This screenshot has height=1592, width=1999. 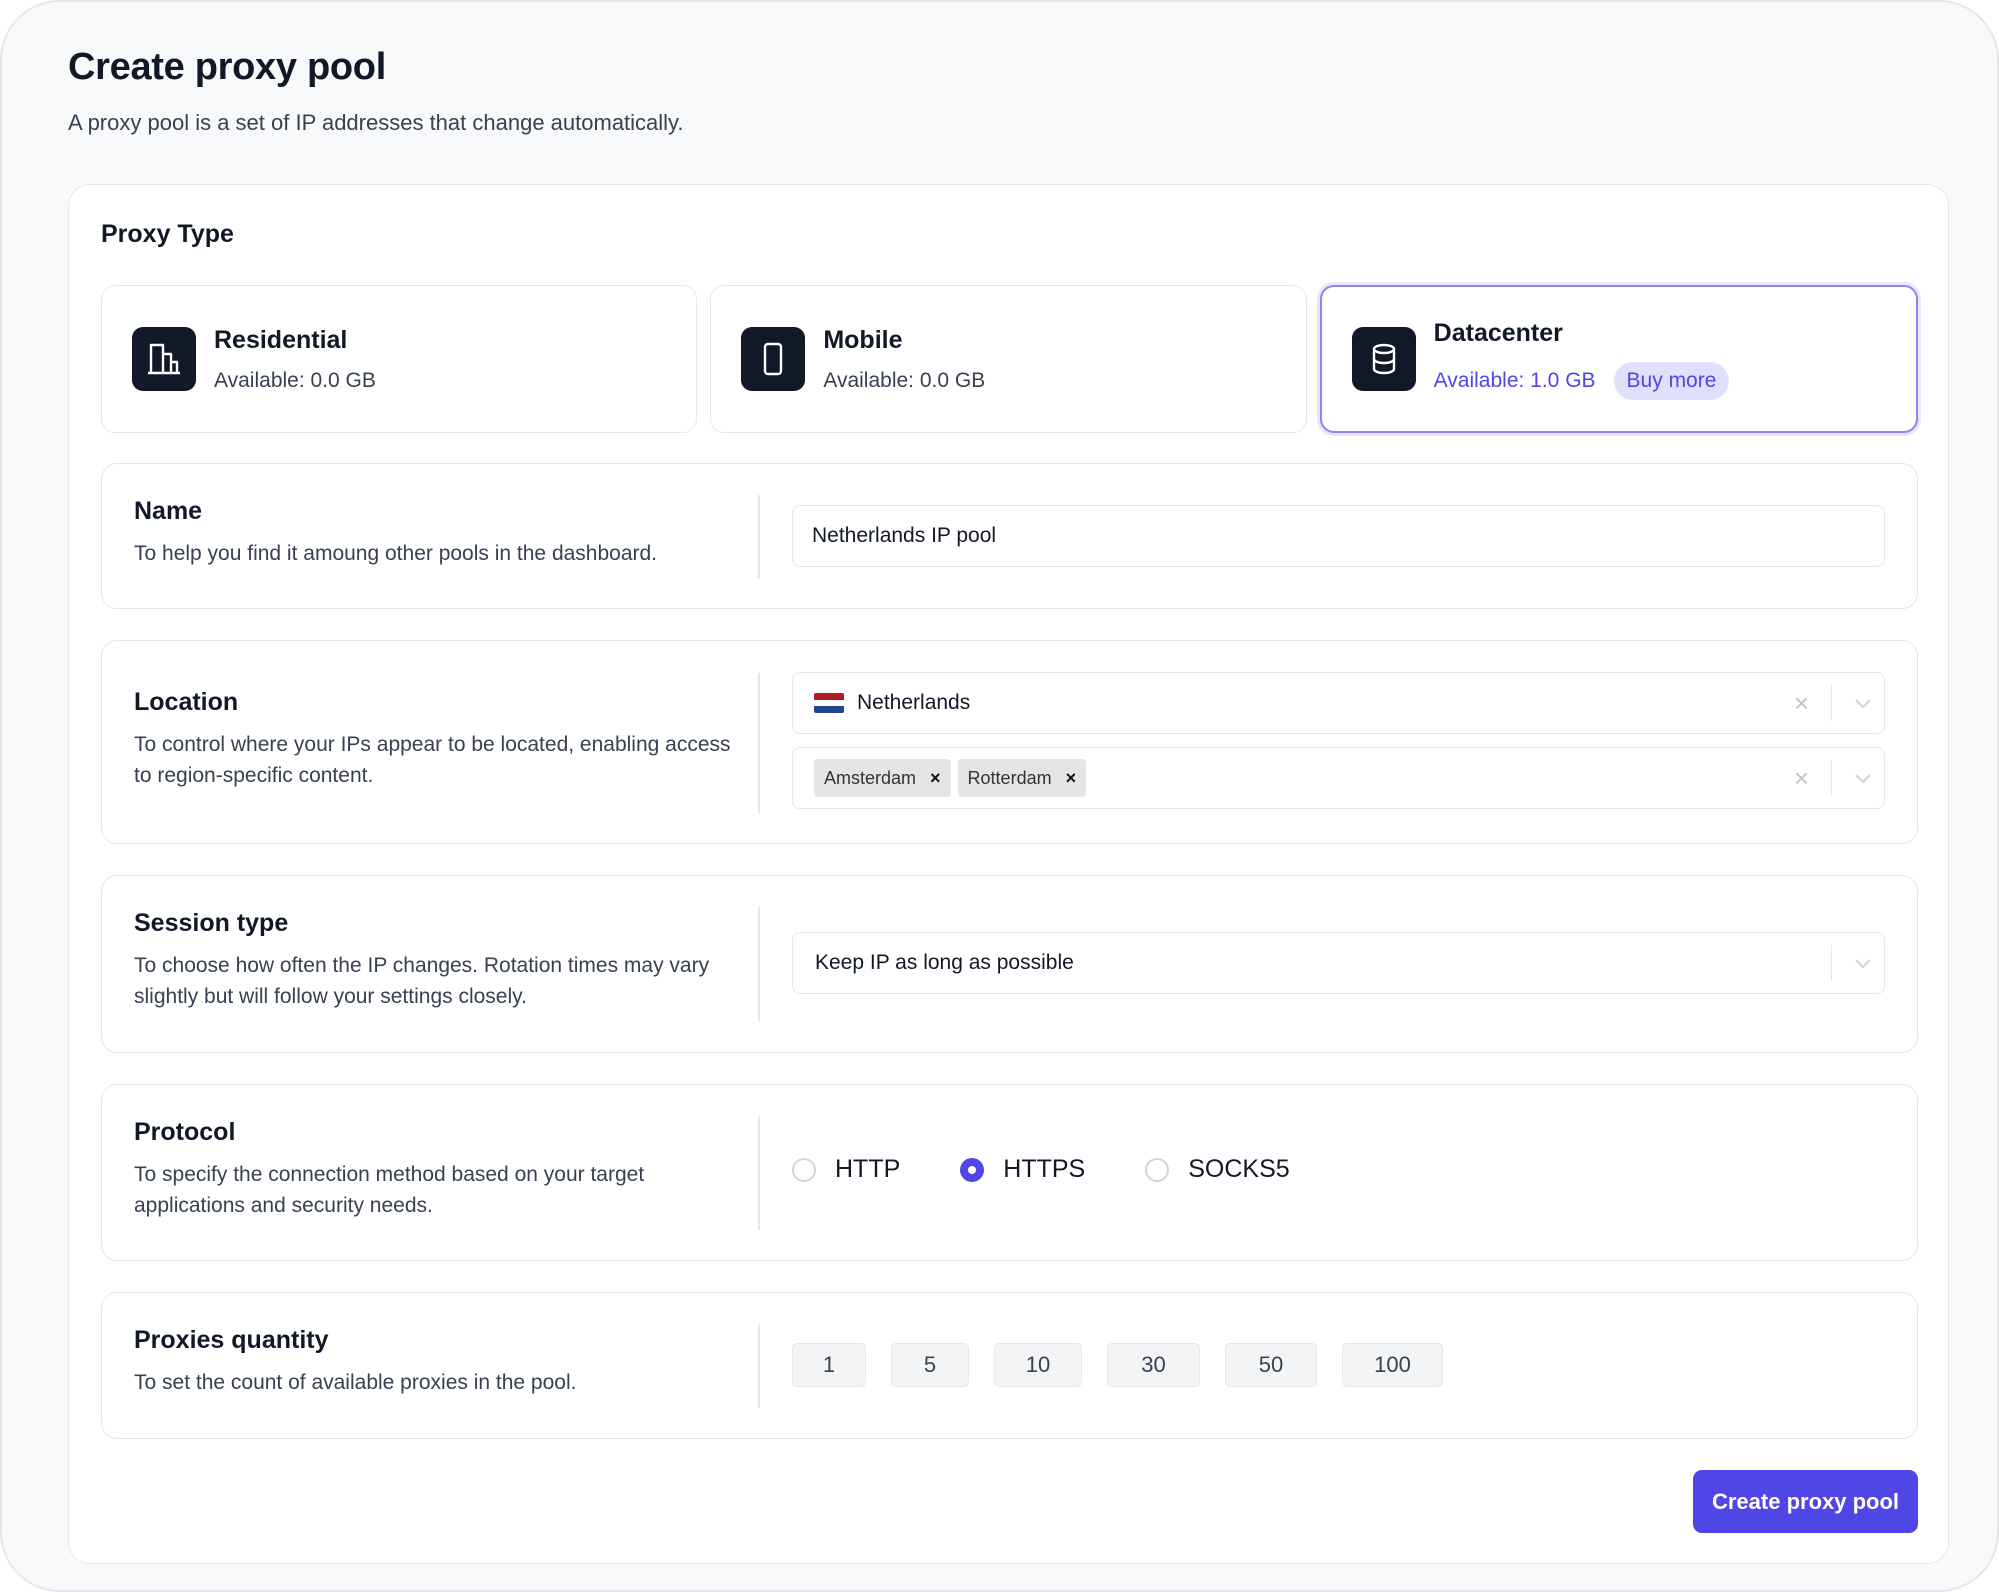 I want to click on protocol-option-https: HTTPS, so click(x=1022, y=1169).